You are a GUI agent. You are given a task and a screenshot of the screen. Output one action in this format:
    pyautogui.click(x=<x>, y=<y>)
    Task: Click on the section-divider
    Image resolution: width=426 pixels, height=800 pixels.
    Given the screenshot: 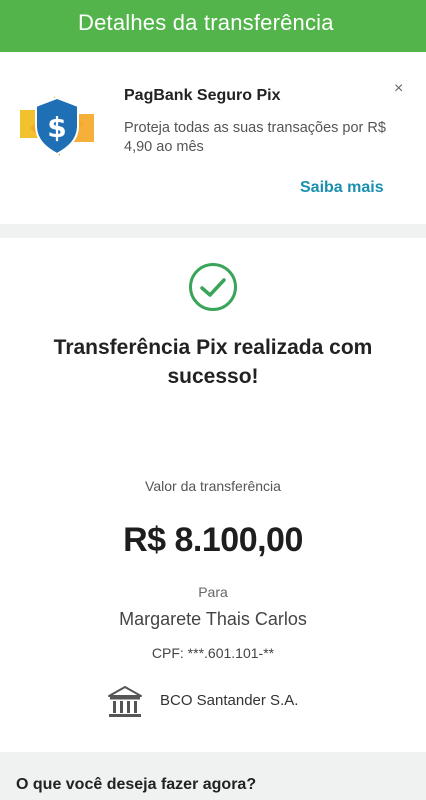 What is the action you would take?
    pyautogui.click(x=213, y=231)
    